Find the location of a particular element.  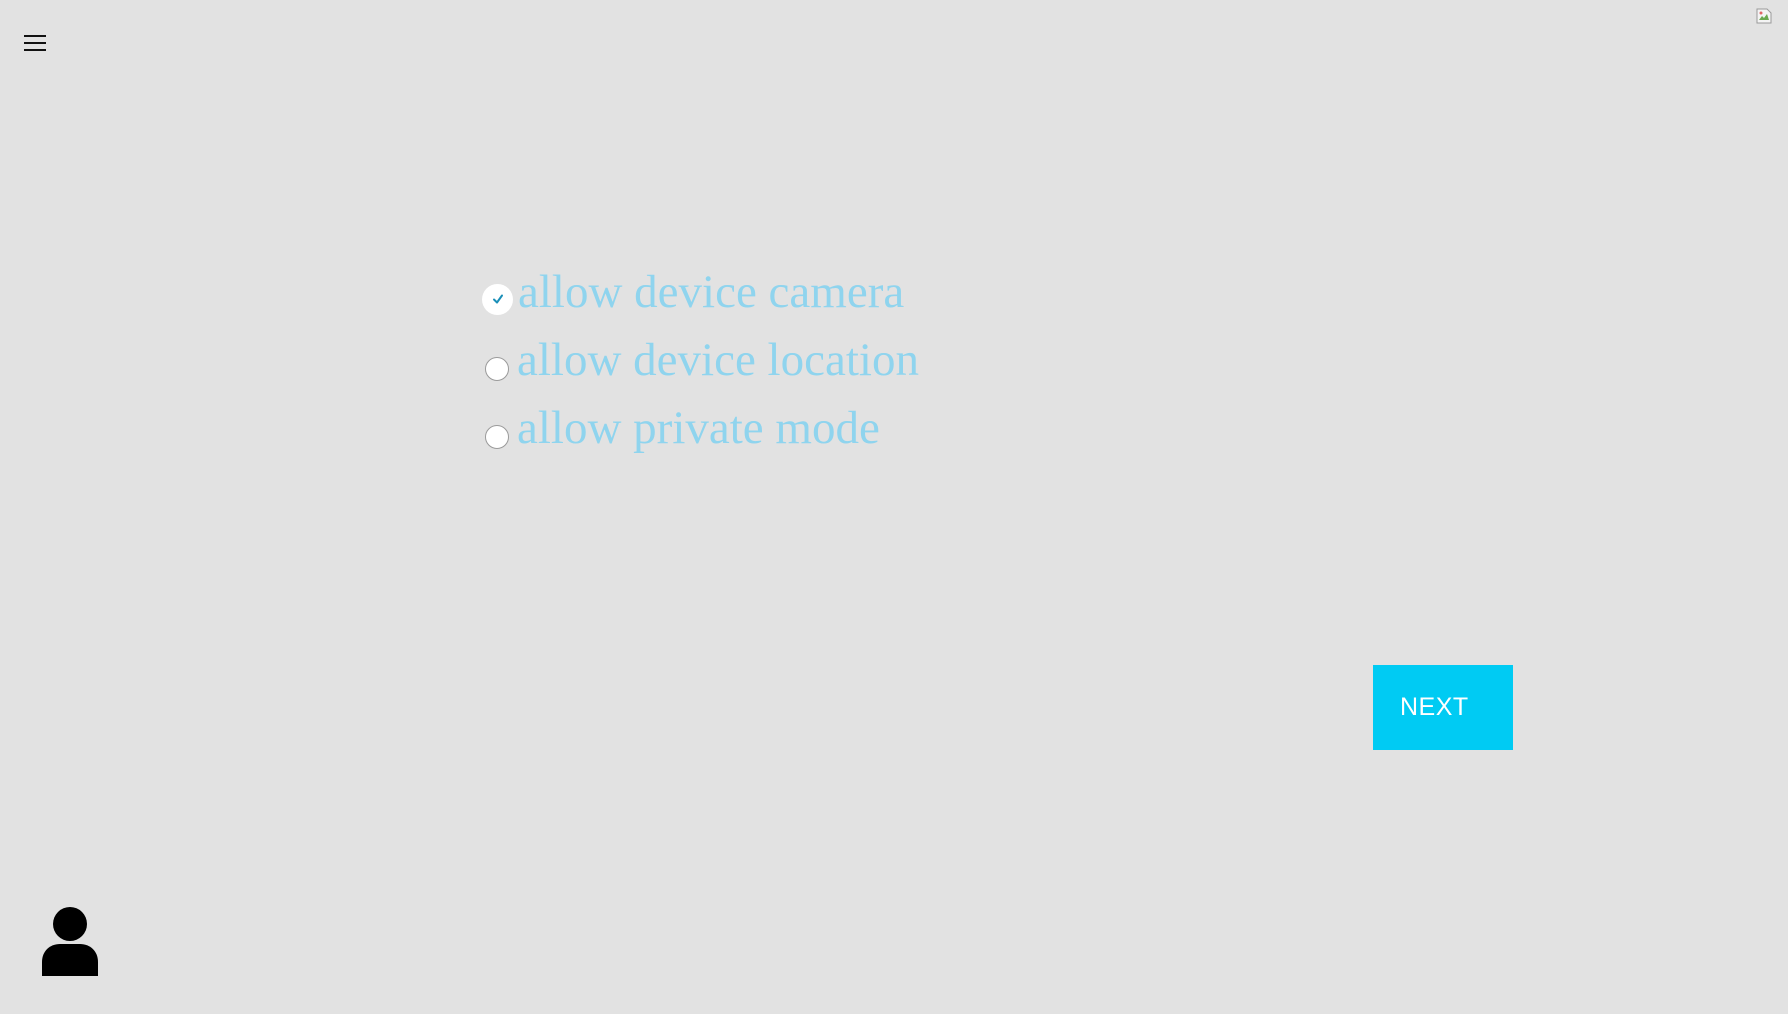

radio-camera-checked is located at coordinates (497, 299).